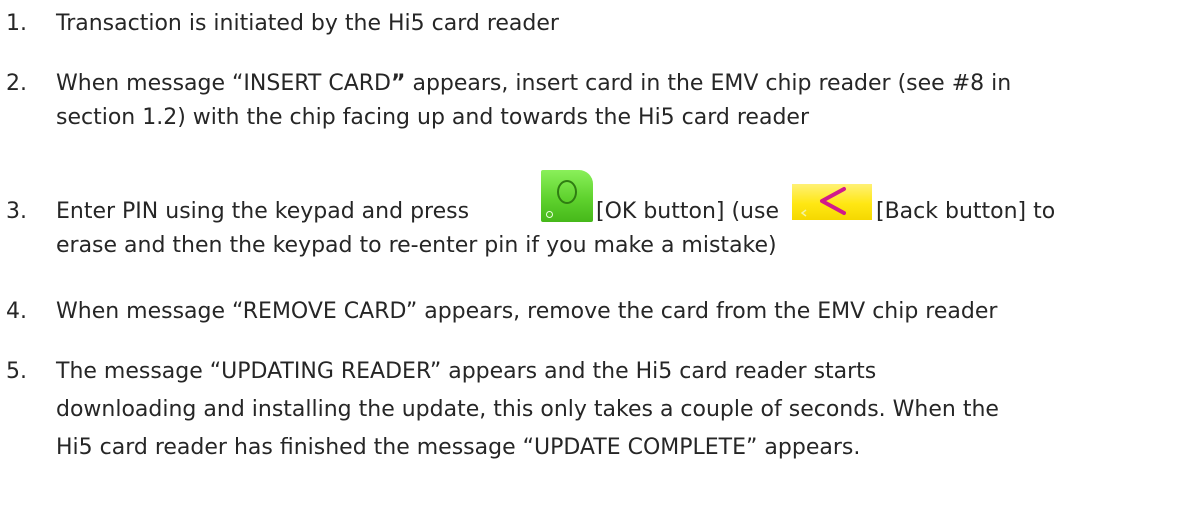 The width and height of the screenshot is (1202, 512). Describe the element at coordinates (398, 83) in the screenshot. I see `closing-quote: ”` at that location.